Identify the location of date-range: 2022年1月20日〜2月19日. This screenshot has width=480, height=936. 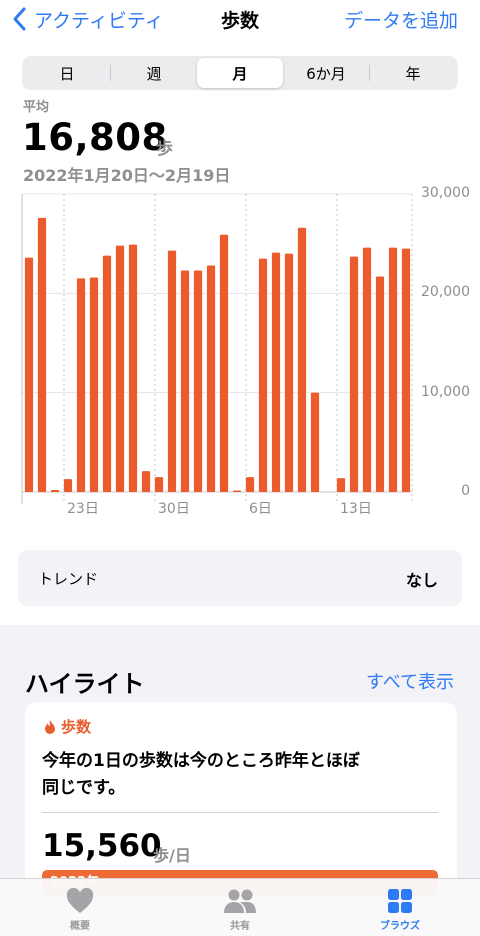
(127, 175).